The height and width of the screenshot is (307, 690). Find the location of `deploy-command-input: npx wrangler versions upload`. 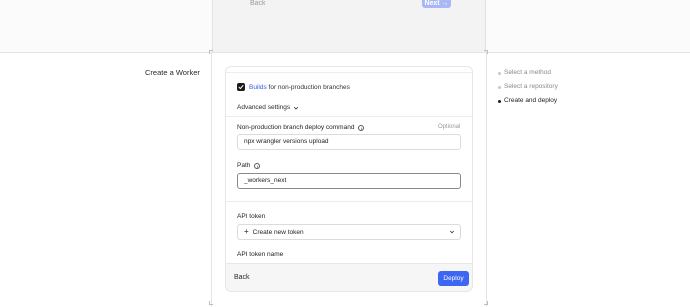

deploy-command-input: npx wrangler versions upload is located at coordinates (349, 142).